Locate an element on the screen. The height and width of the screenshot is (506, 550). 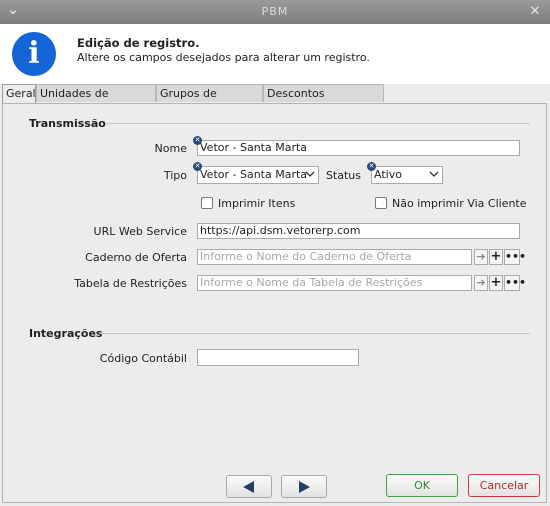
section-title-transmissao: Transmissão is located at coordinates (67, 123).